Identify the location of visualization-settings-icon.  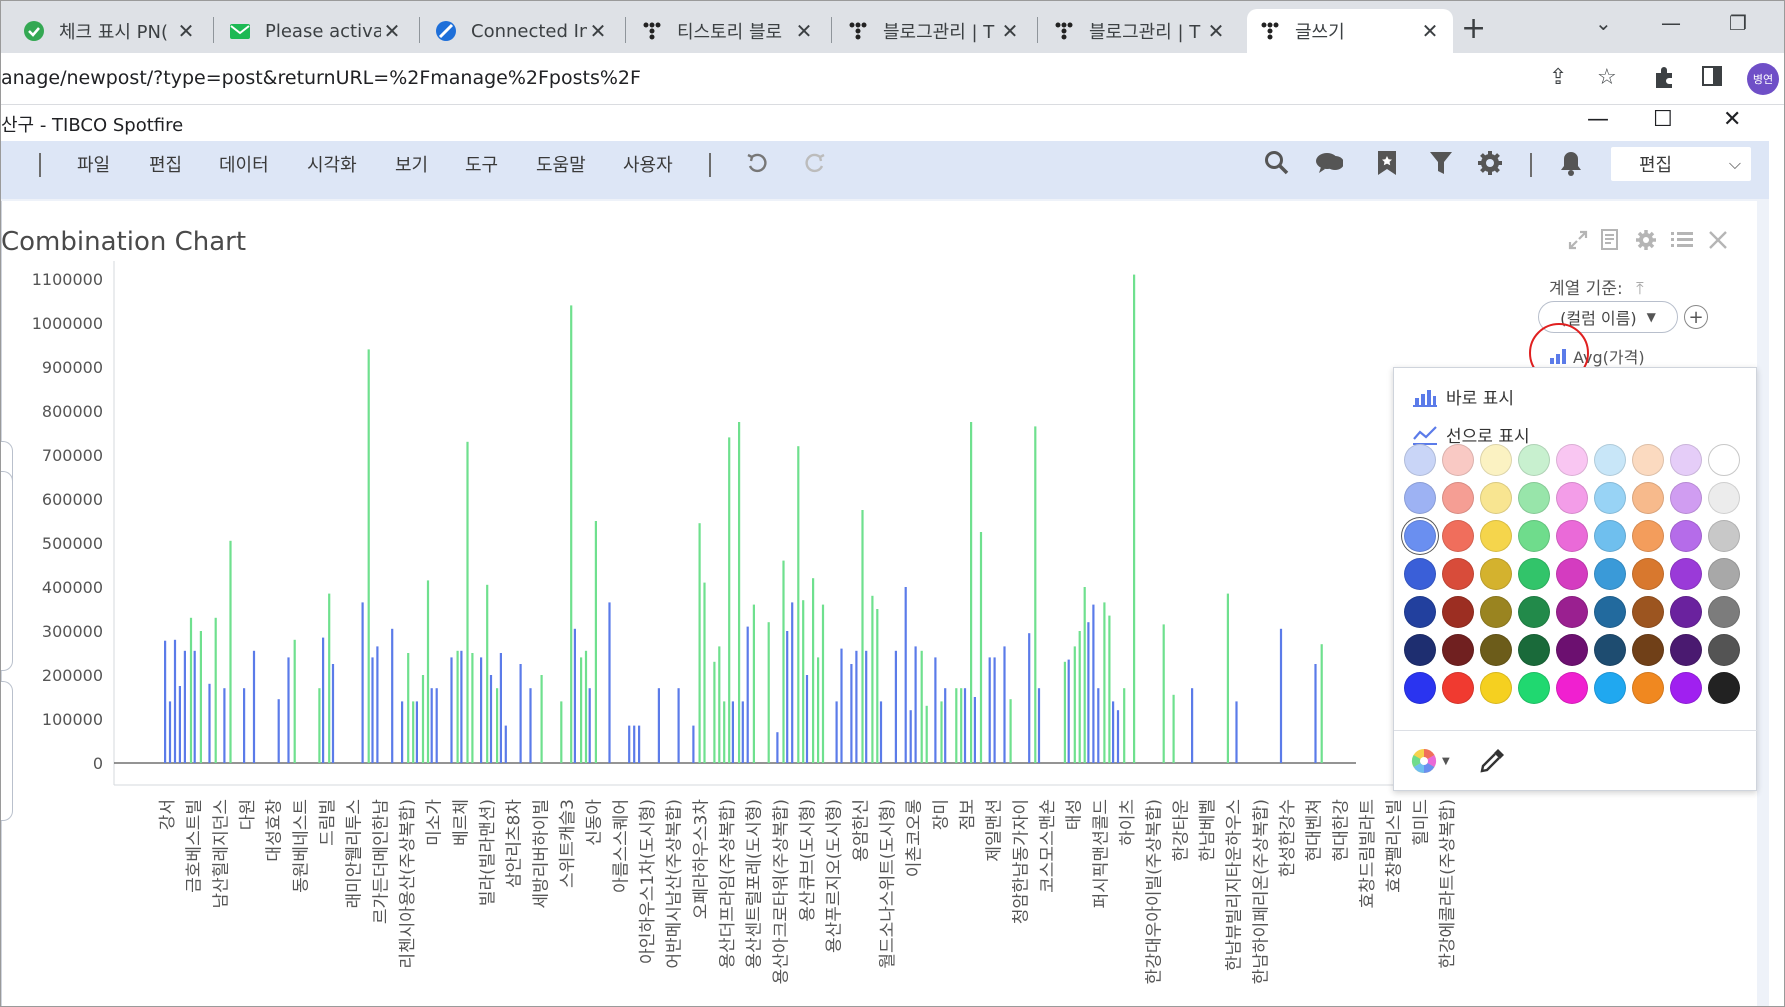
(1646, 240).